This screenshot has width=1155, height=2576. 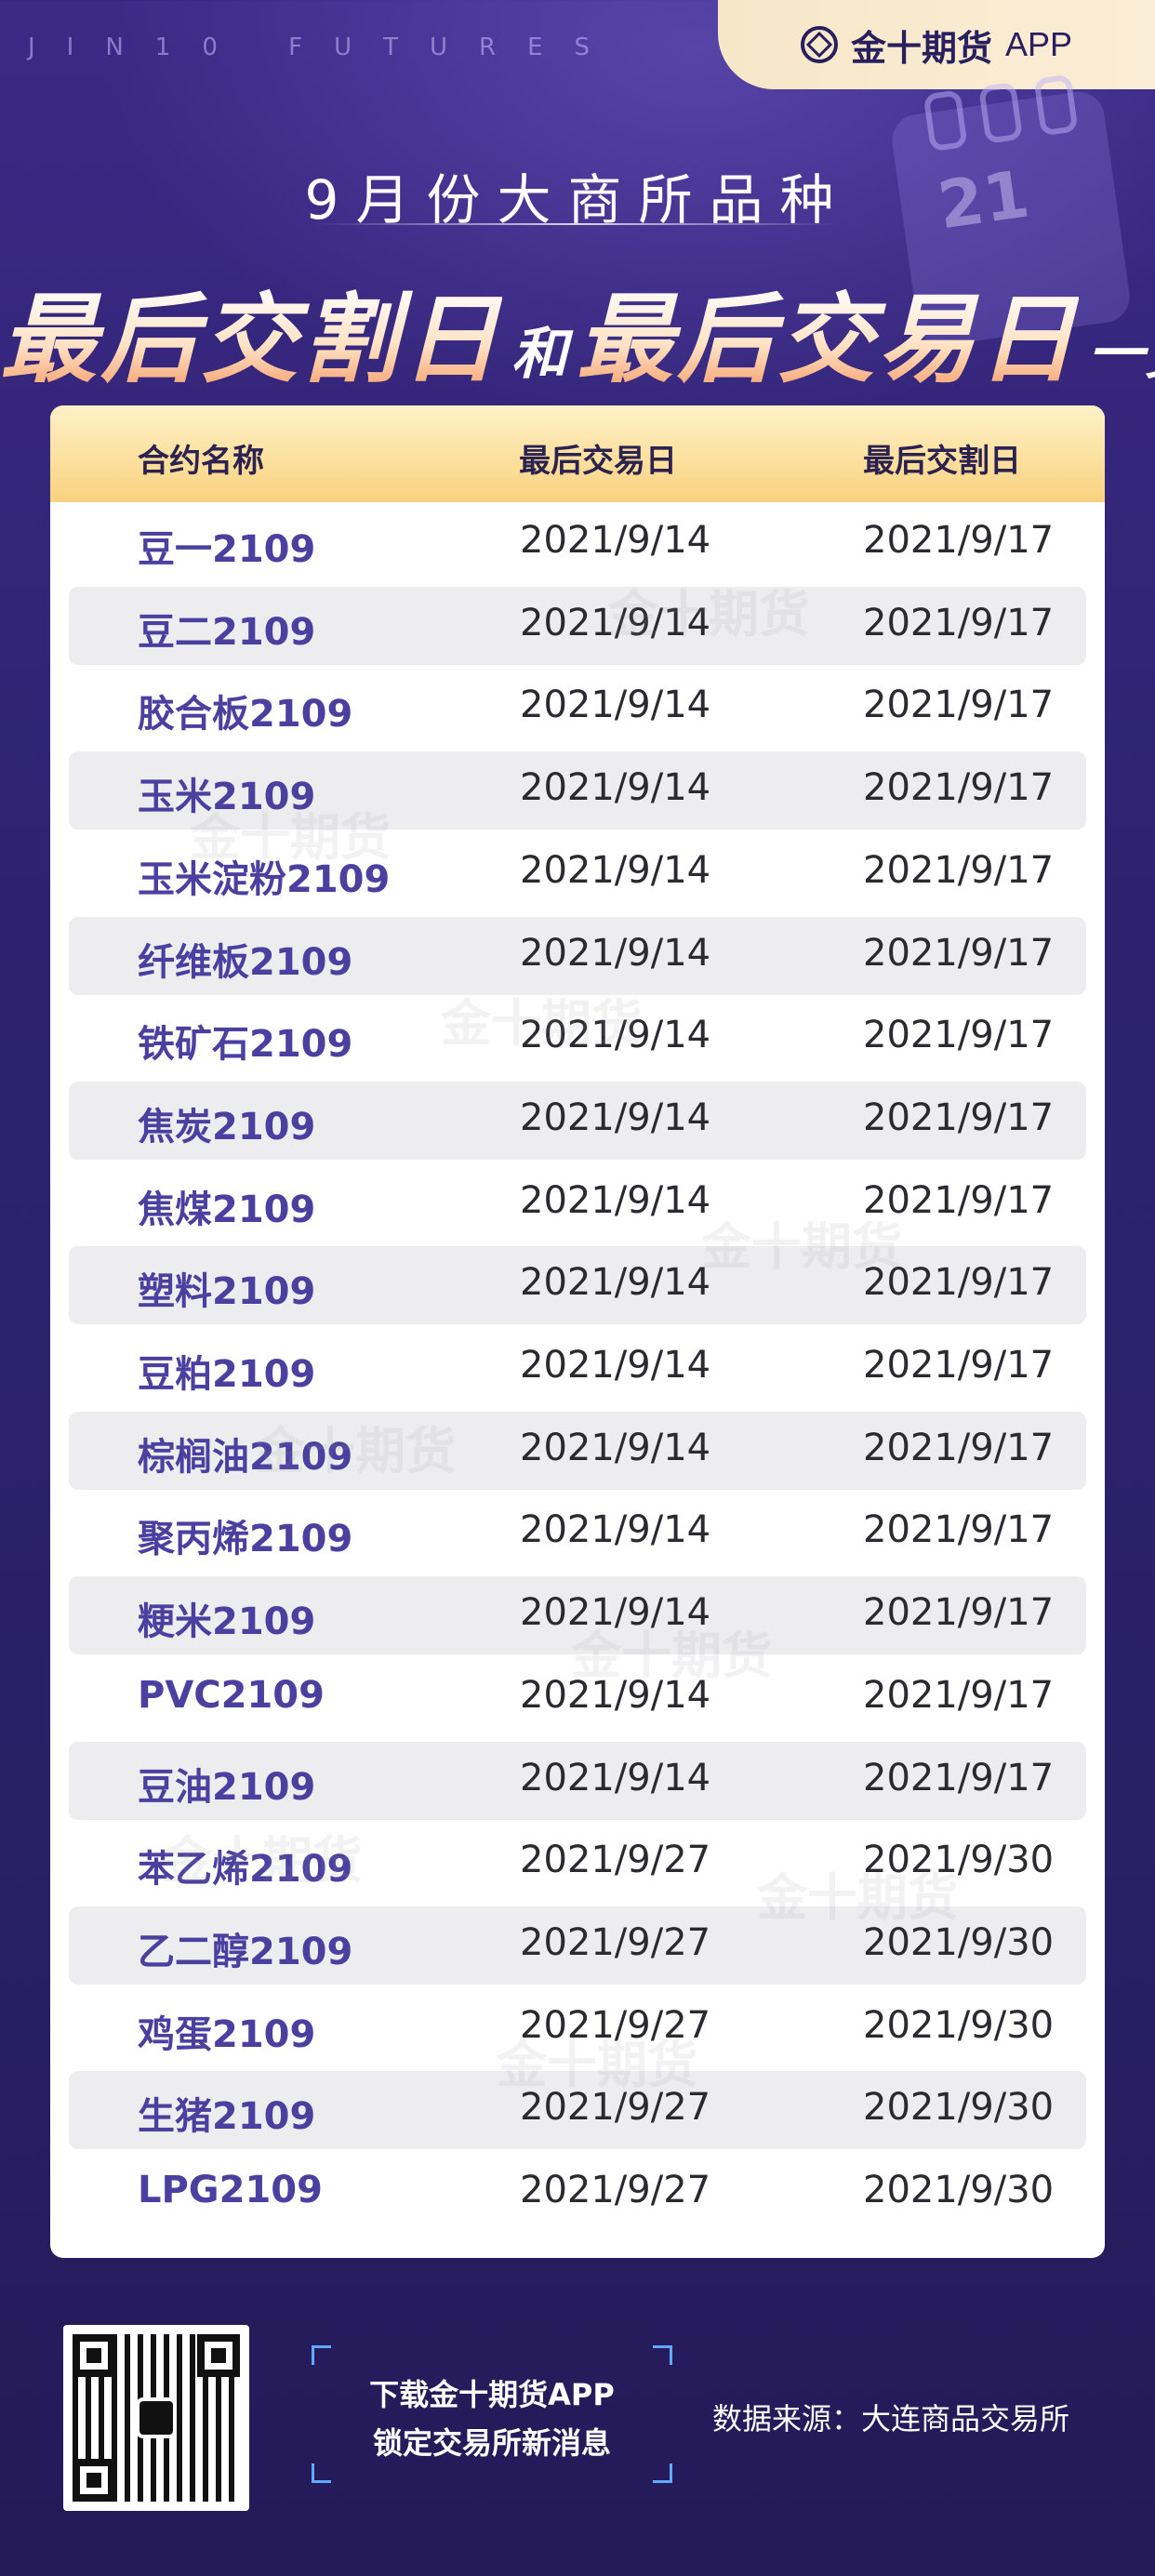 I want to click on contract-name: 塑料2109, so click(x=227, y=1292).